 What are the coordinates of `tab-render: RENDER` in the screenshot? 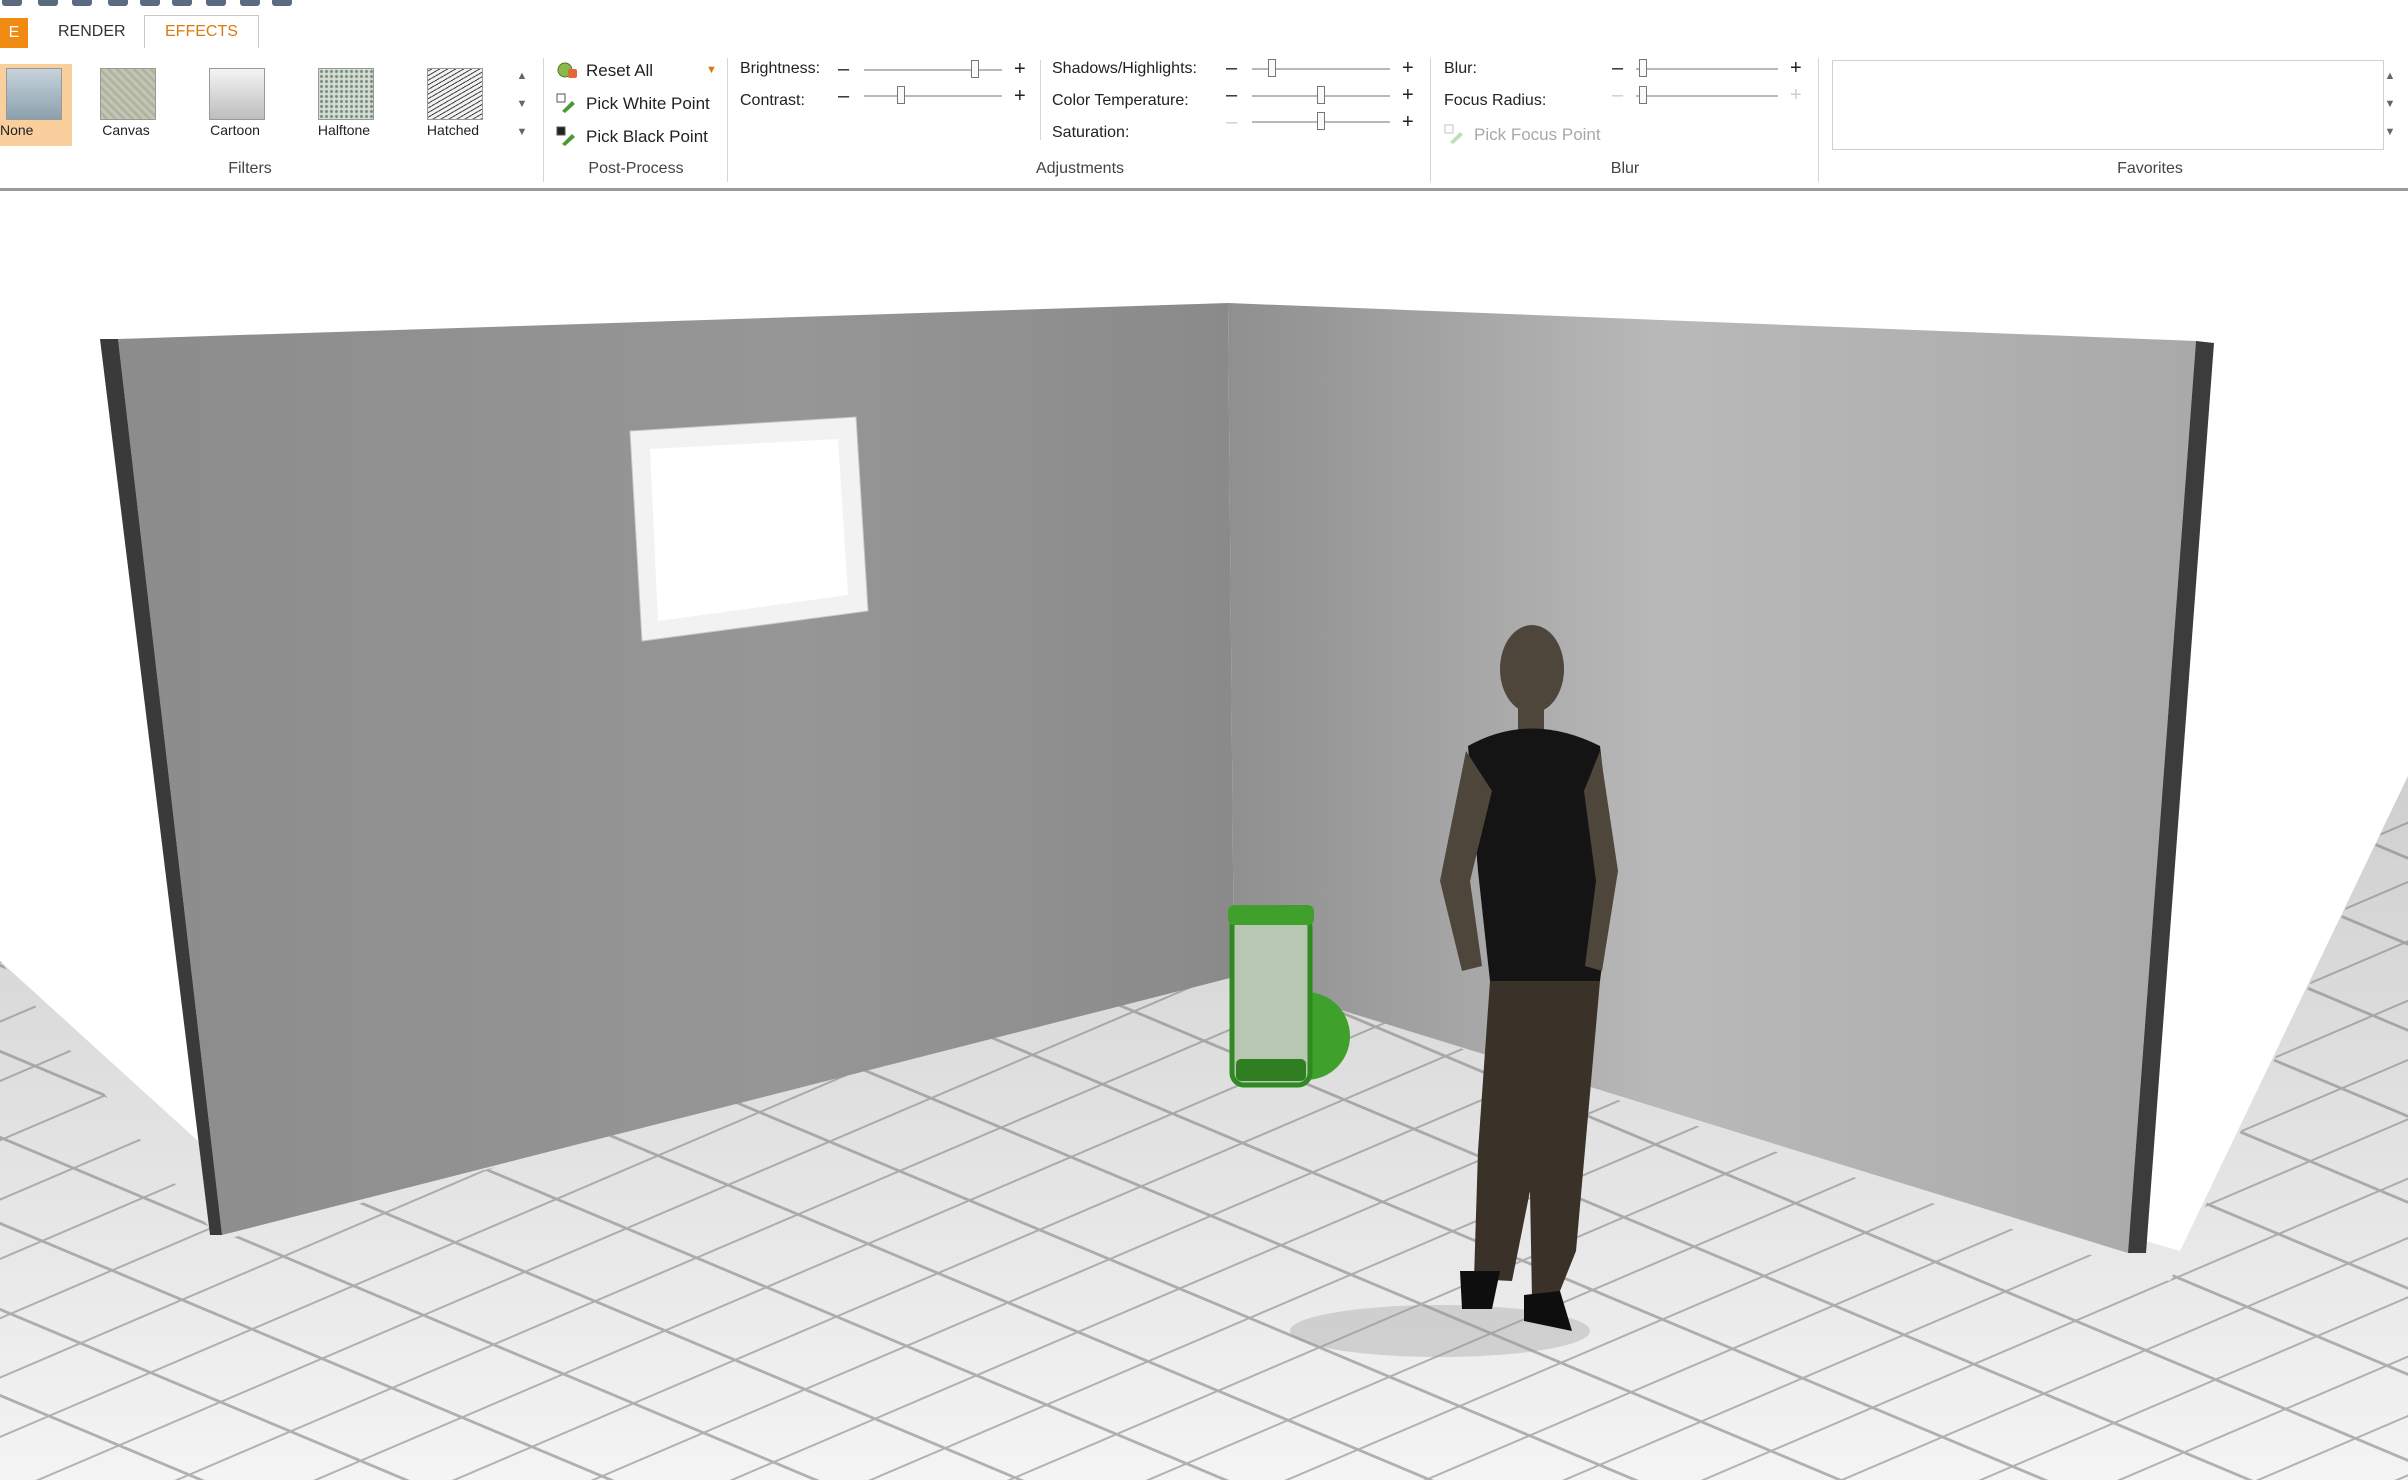 It's located at (92, 32).